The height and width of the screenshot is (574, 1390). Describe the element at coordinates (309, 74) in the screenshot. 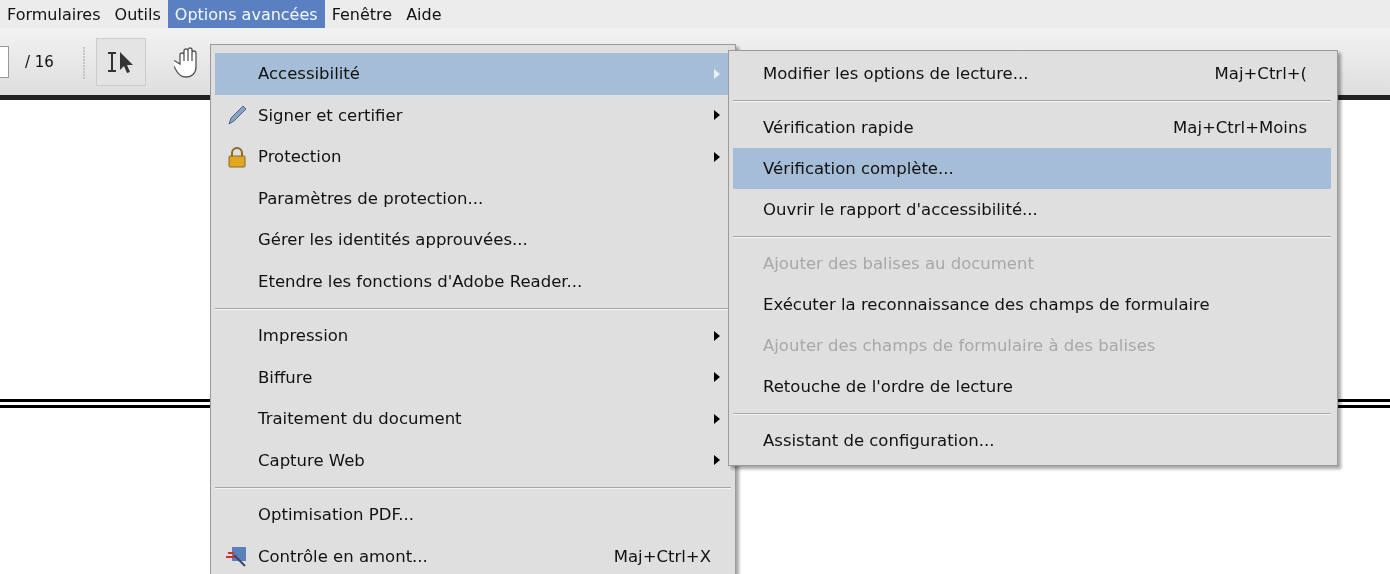

I see `menu-item-label: Accessibilité` at that location.